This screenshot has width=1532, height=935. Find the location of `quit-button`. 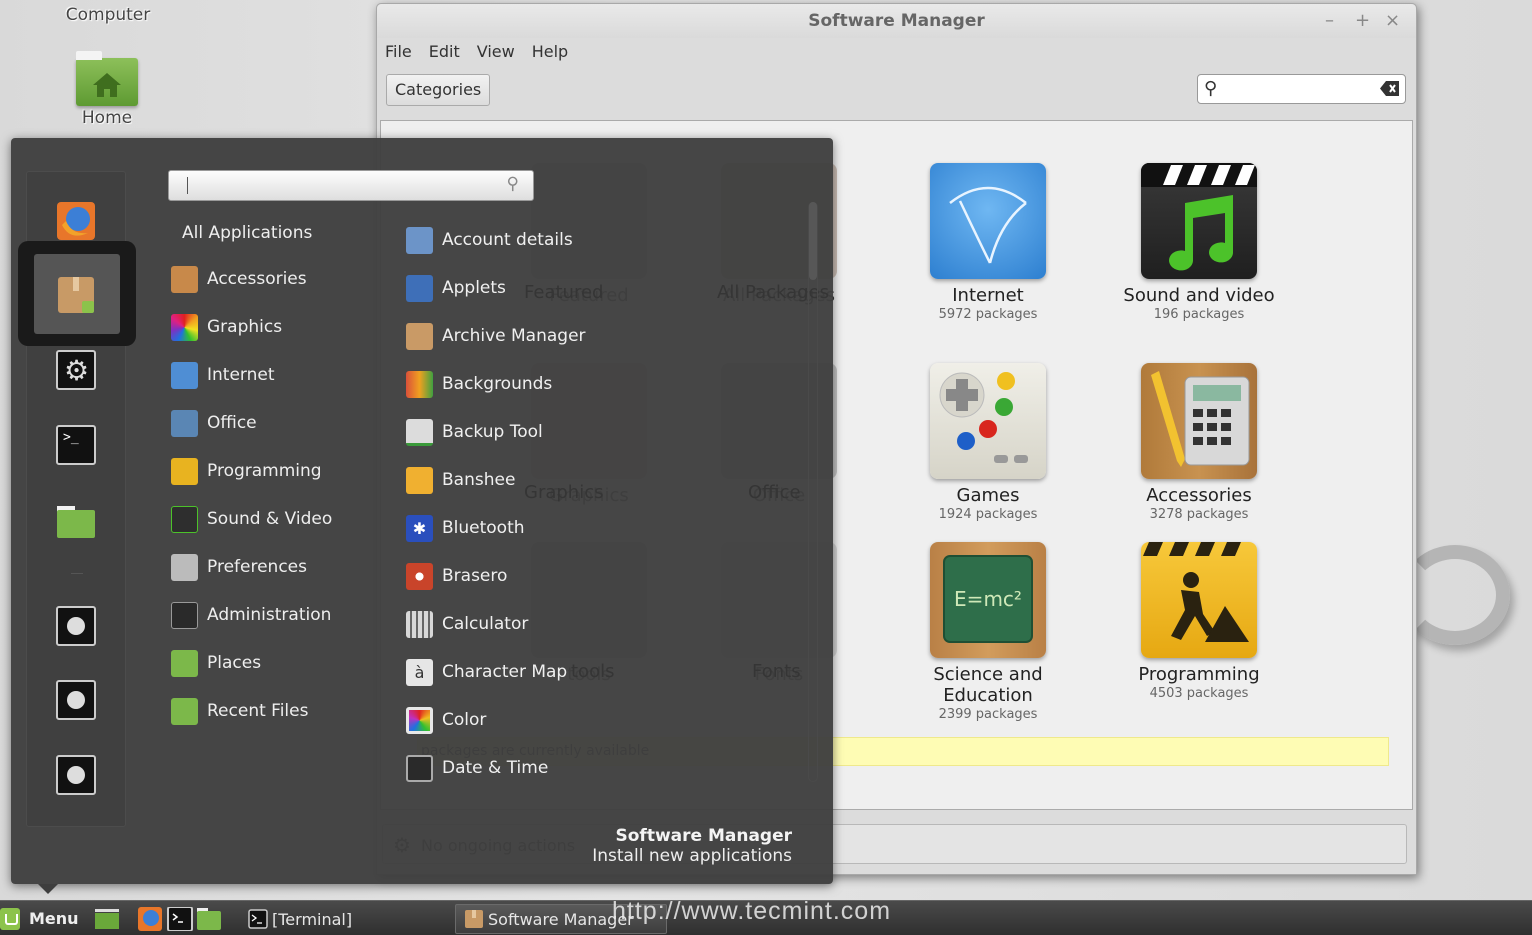

quit-button is located at coordinates (76, 775).